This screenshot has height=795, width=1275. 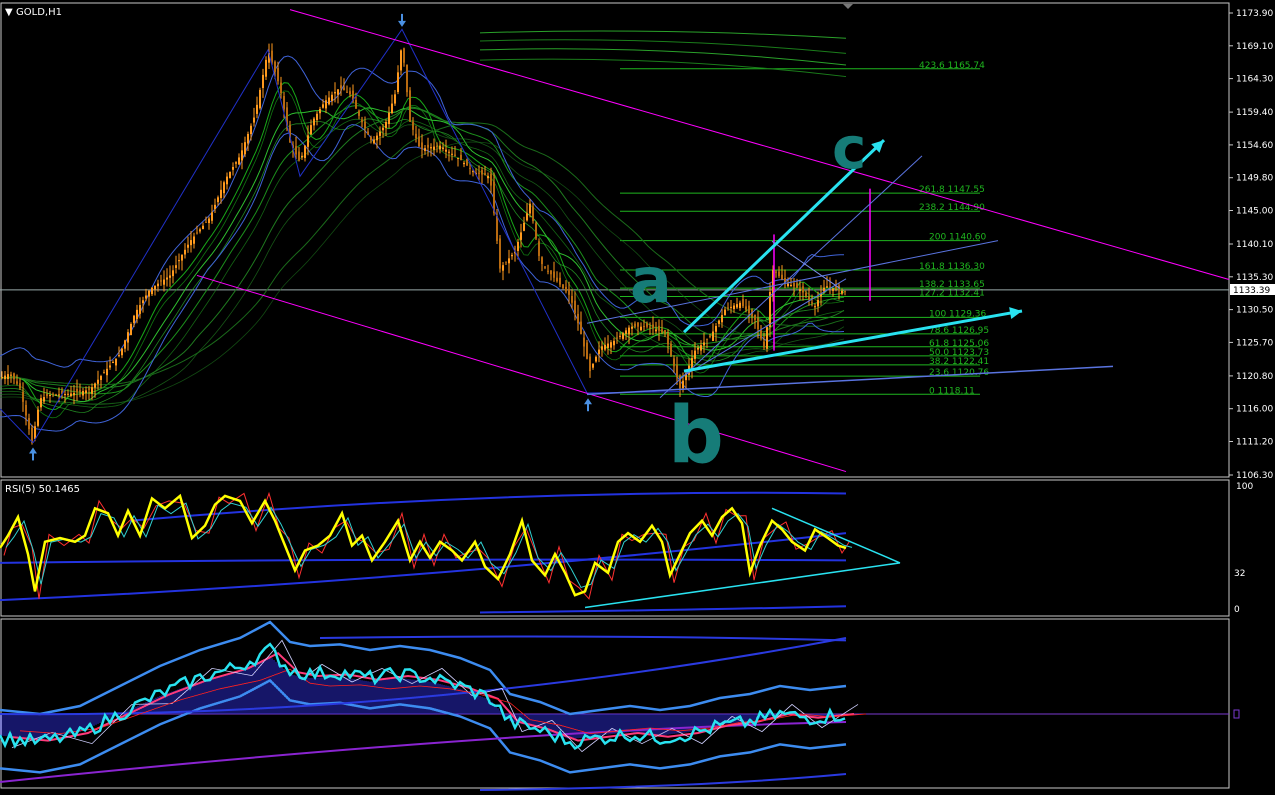 What do you see at coordinates (1254, 212) in the screenshot?
I see `price-axis-label: 1145.00` at bounding box center [1254, 212].